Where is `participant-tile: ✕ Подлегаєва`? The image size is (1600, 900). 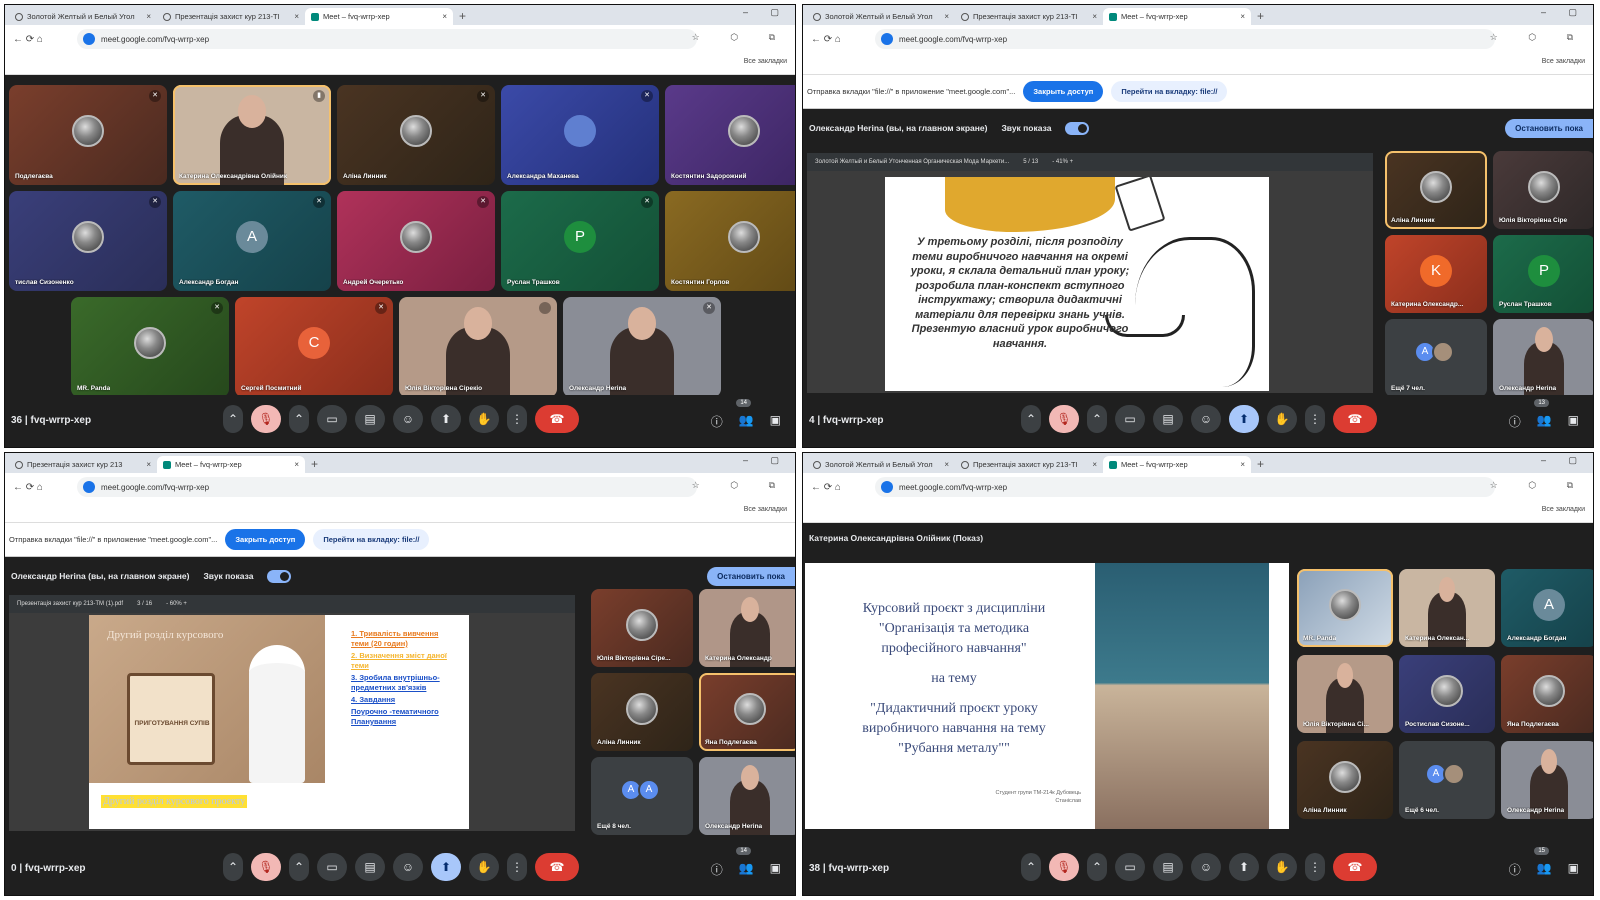 participant-tile: ✕ Подлегаєва is located at coordinates (88, 135).